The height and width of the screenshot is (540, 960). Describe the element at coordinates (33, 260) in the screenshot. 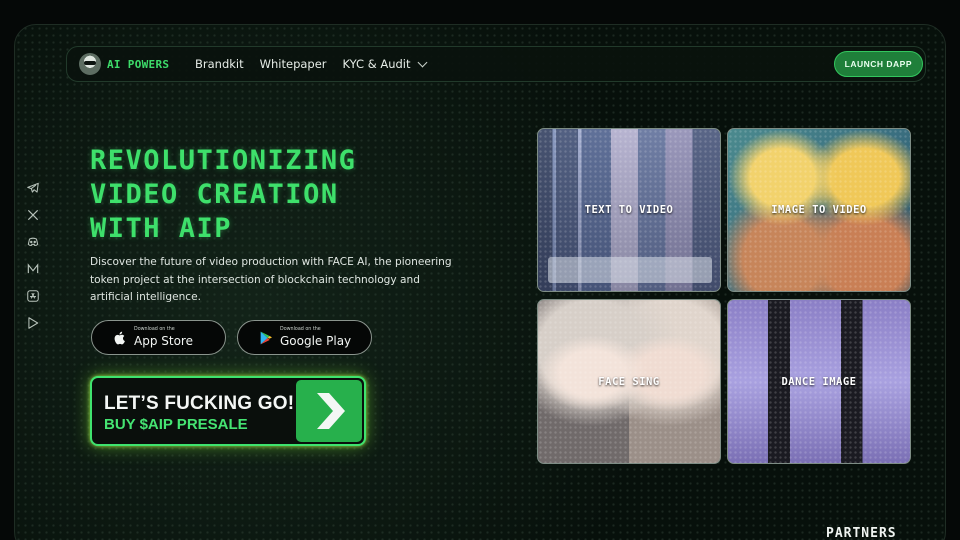

I see `social-sidebar` at that location.